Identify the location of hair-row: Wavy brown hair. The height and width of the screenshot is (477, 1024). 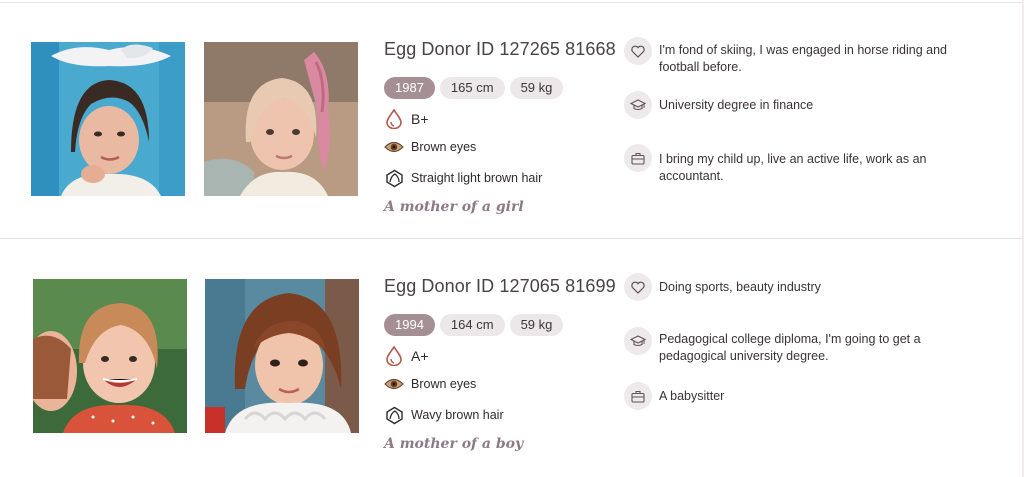
(444, 415).